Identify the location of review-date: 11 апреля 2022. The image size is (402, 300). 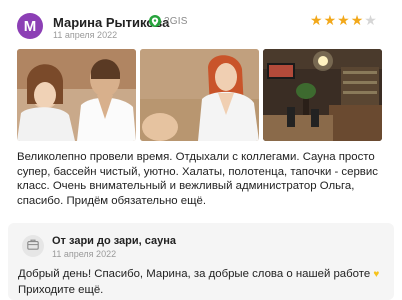
(85, 35).